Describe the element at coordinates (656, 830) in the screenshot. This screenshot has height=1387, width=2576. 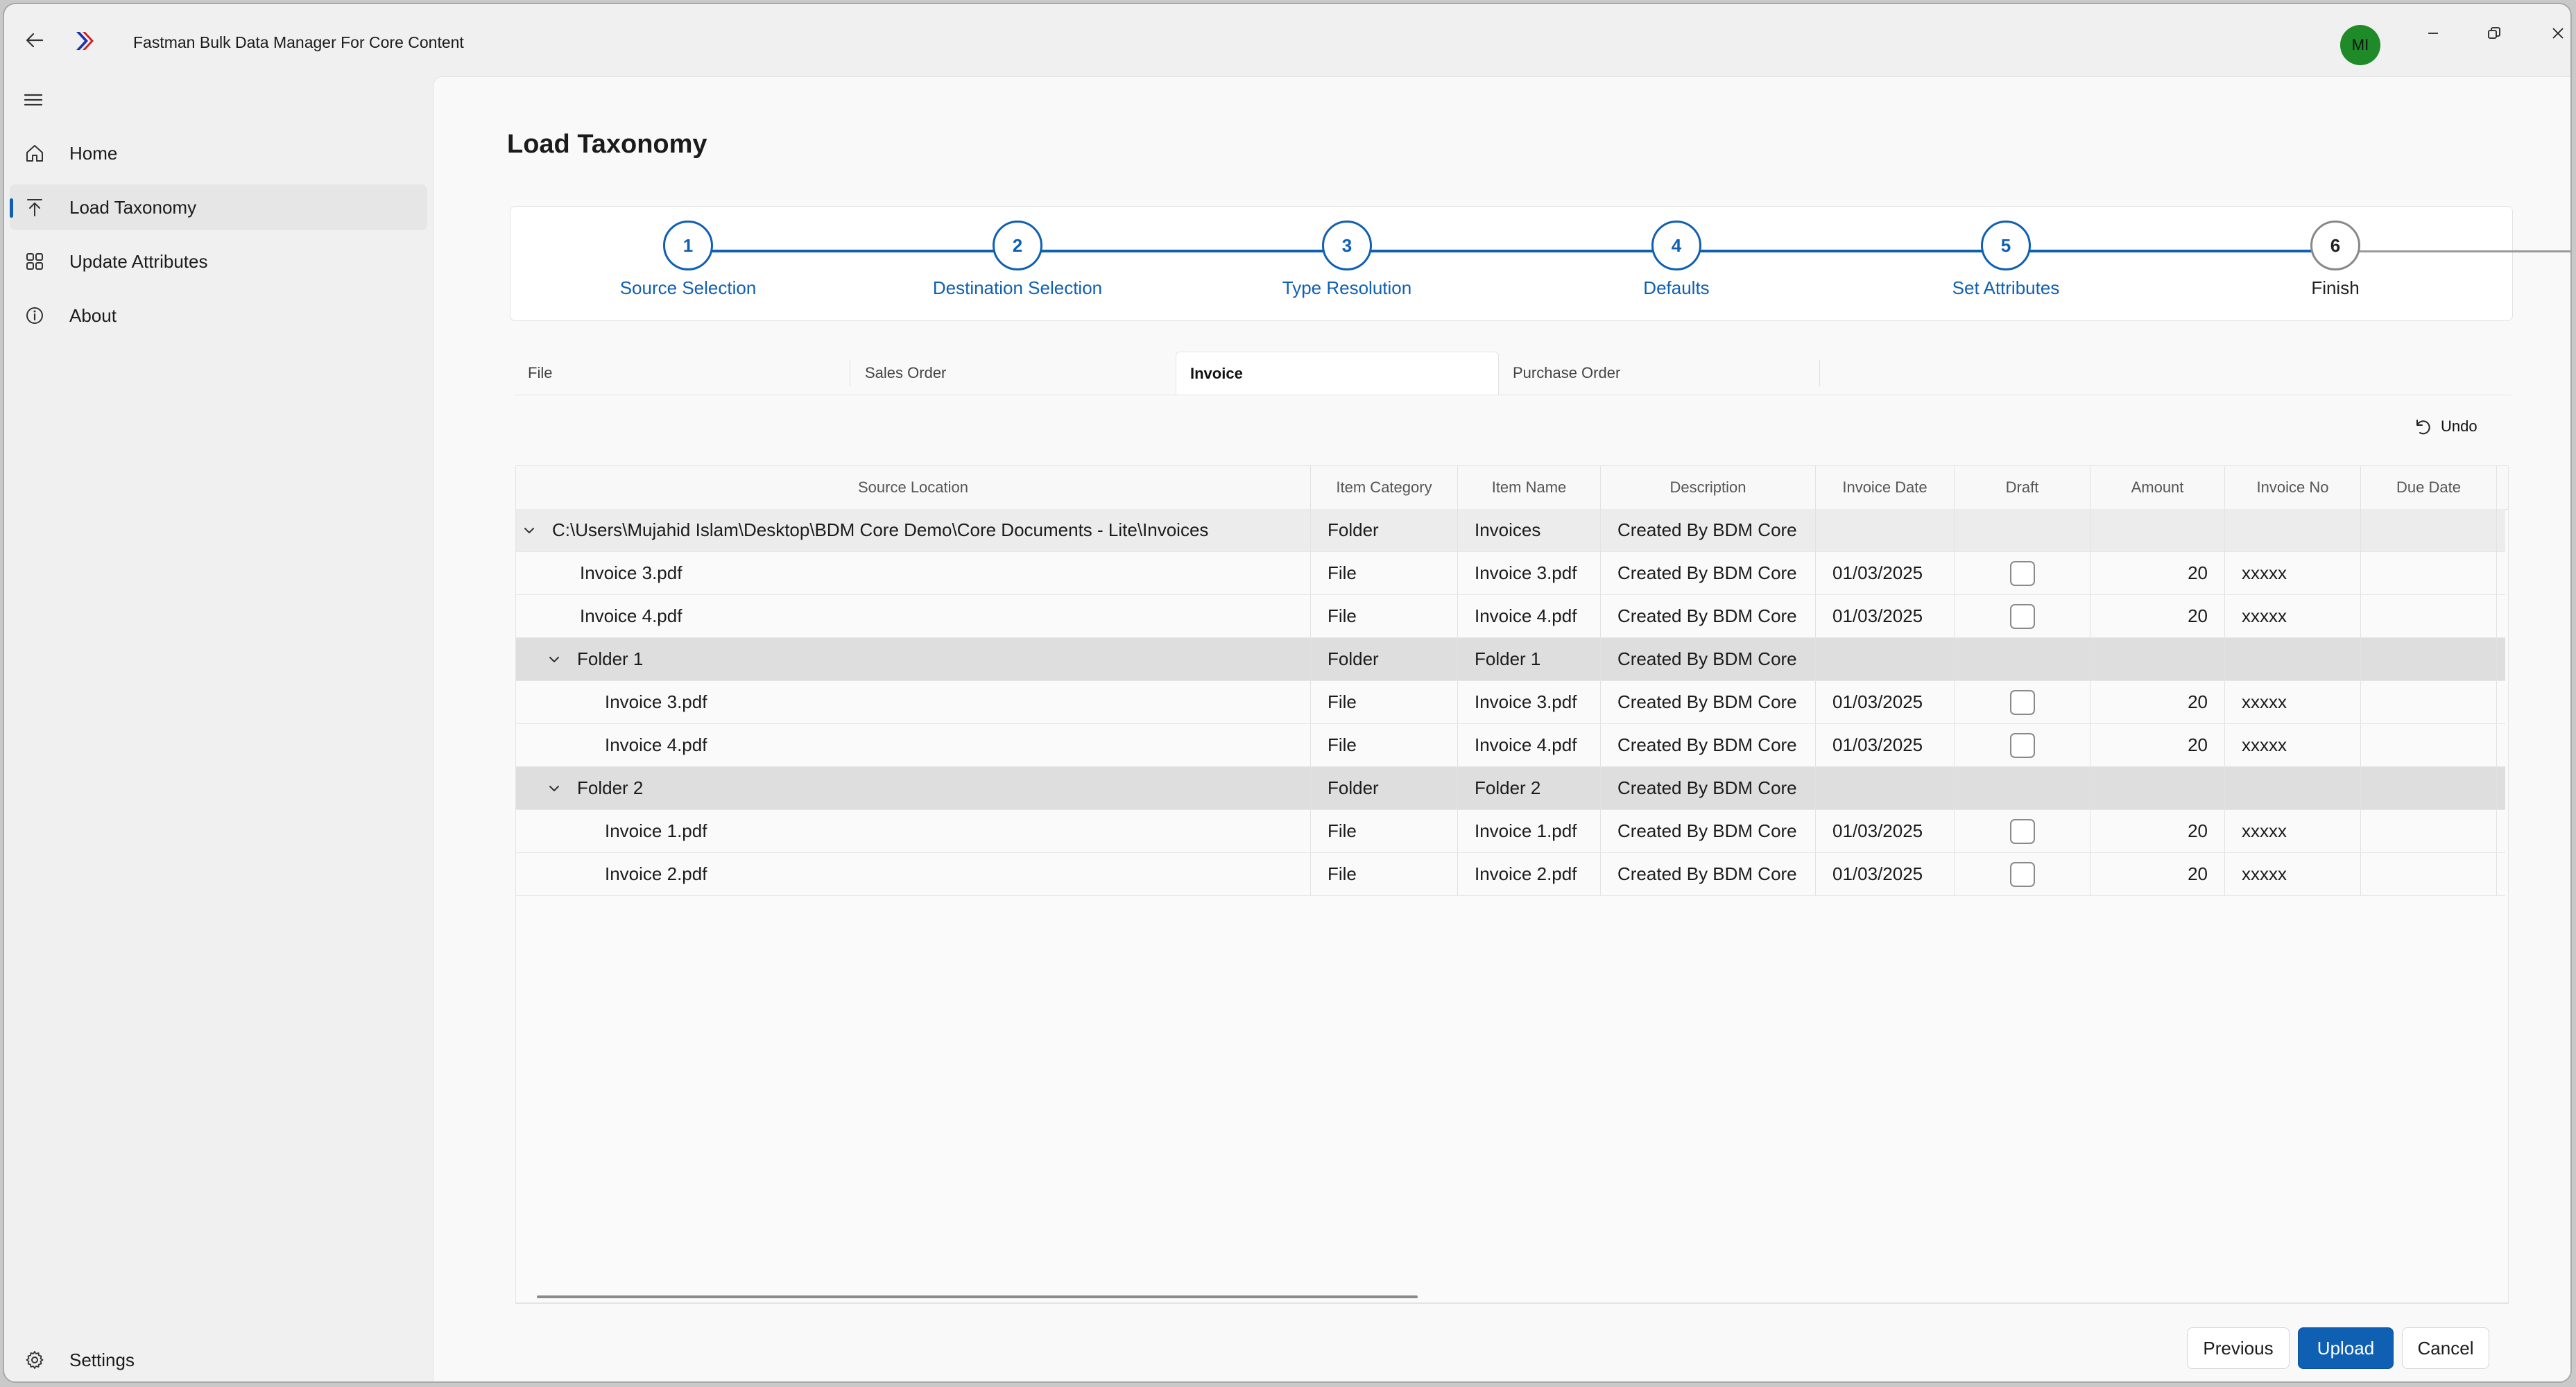
I see `source-location-text: Invoice 1.pdf` at that location.